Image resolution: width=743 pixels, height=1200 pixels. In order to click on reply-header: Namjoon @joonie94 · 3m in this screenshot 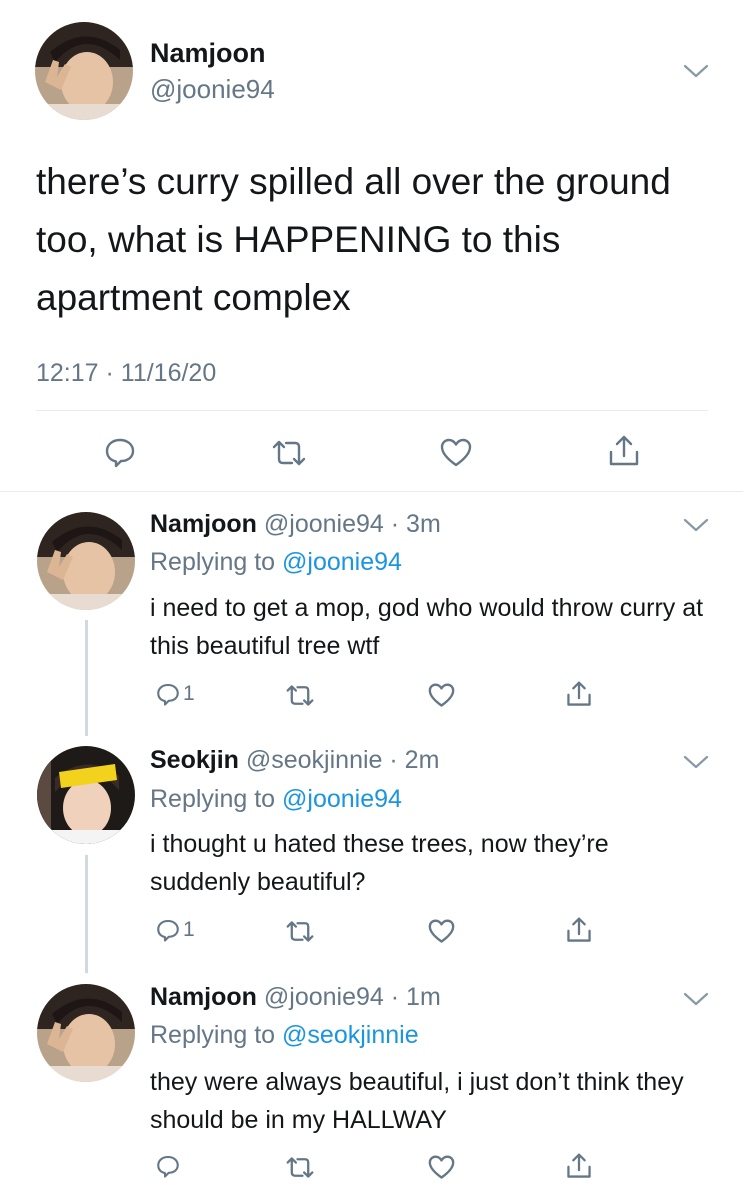, I will do `click(295, 524)`.